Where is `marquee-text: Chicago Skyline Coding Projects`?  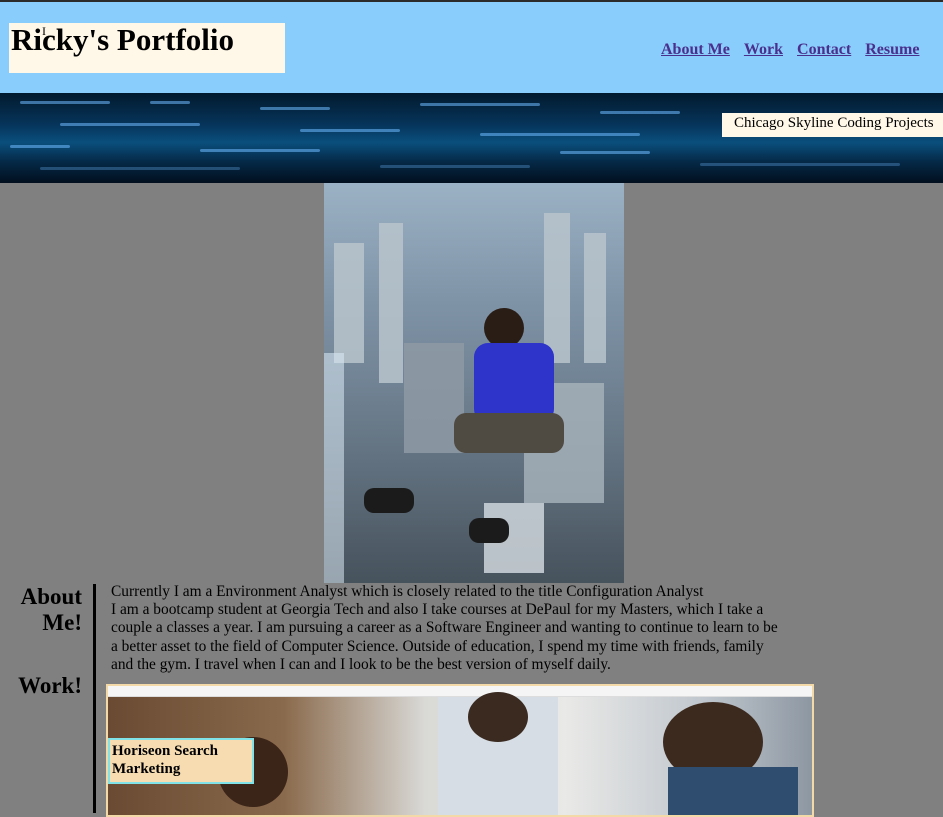 marquee-text: Chicago Skyline Coding Projects is located at coordinates (834, 123).